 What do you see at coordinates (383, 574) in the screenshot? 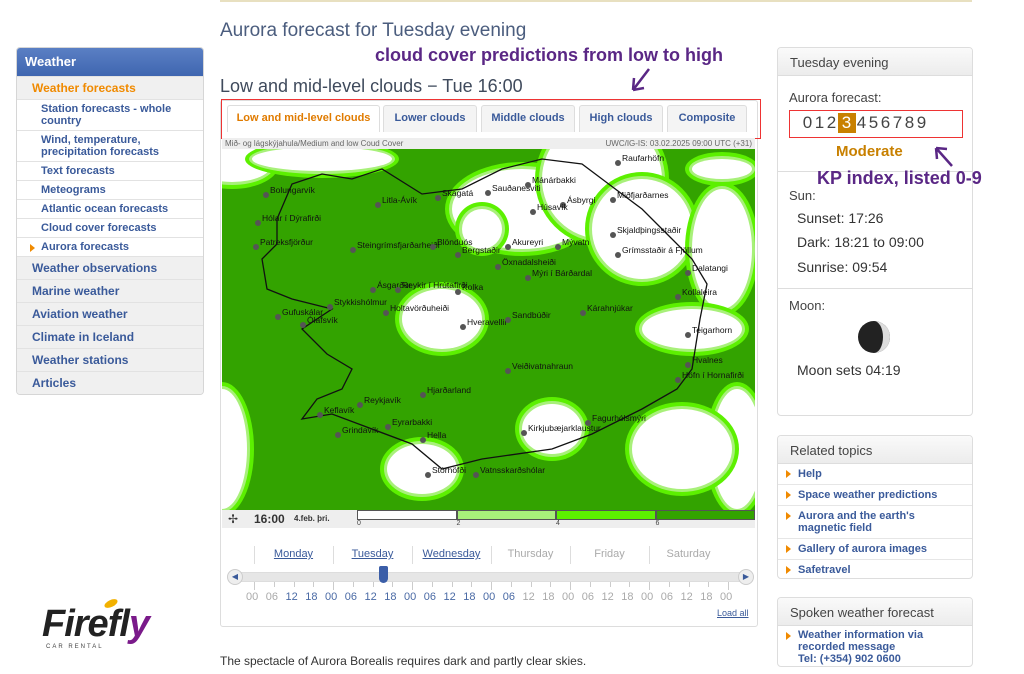
I see `timeline-handle` at bounding box center [383, 574].